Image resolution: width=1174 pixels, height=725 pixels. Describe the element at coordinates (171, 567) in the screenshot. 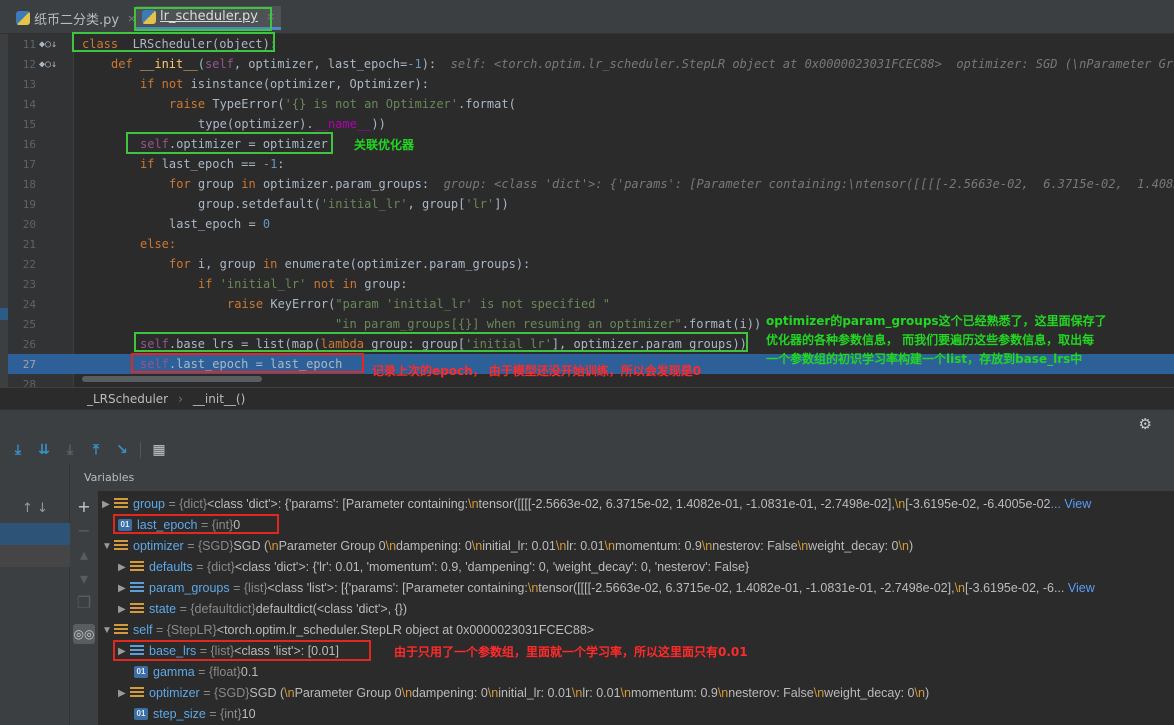

I see `variable-name: defaults` at that location.